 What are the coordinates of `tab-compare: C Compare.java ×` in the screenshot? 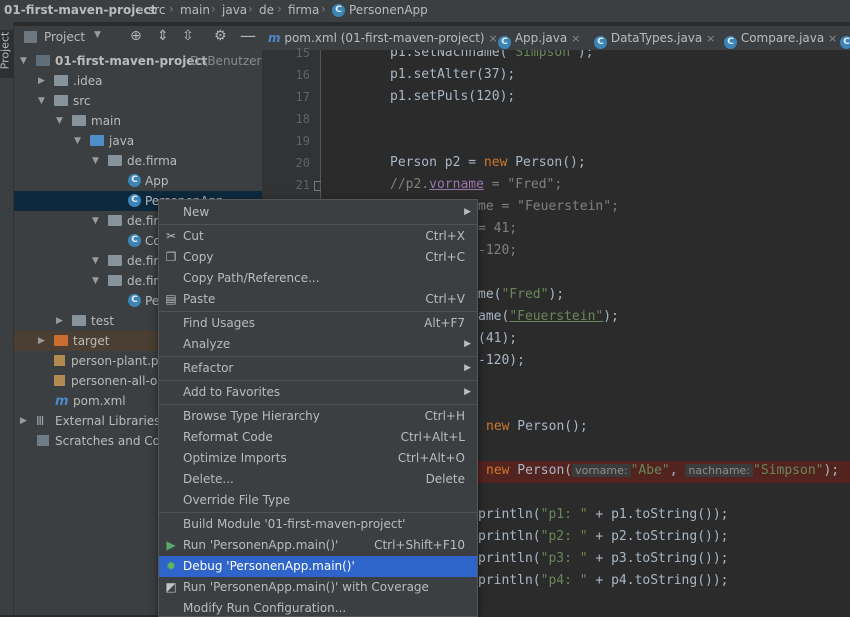 It's located at (780, 38).